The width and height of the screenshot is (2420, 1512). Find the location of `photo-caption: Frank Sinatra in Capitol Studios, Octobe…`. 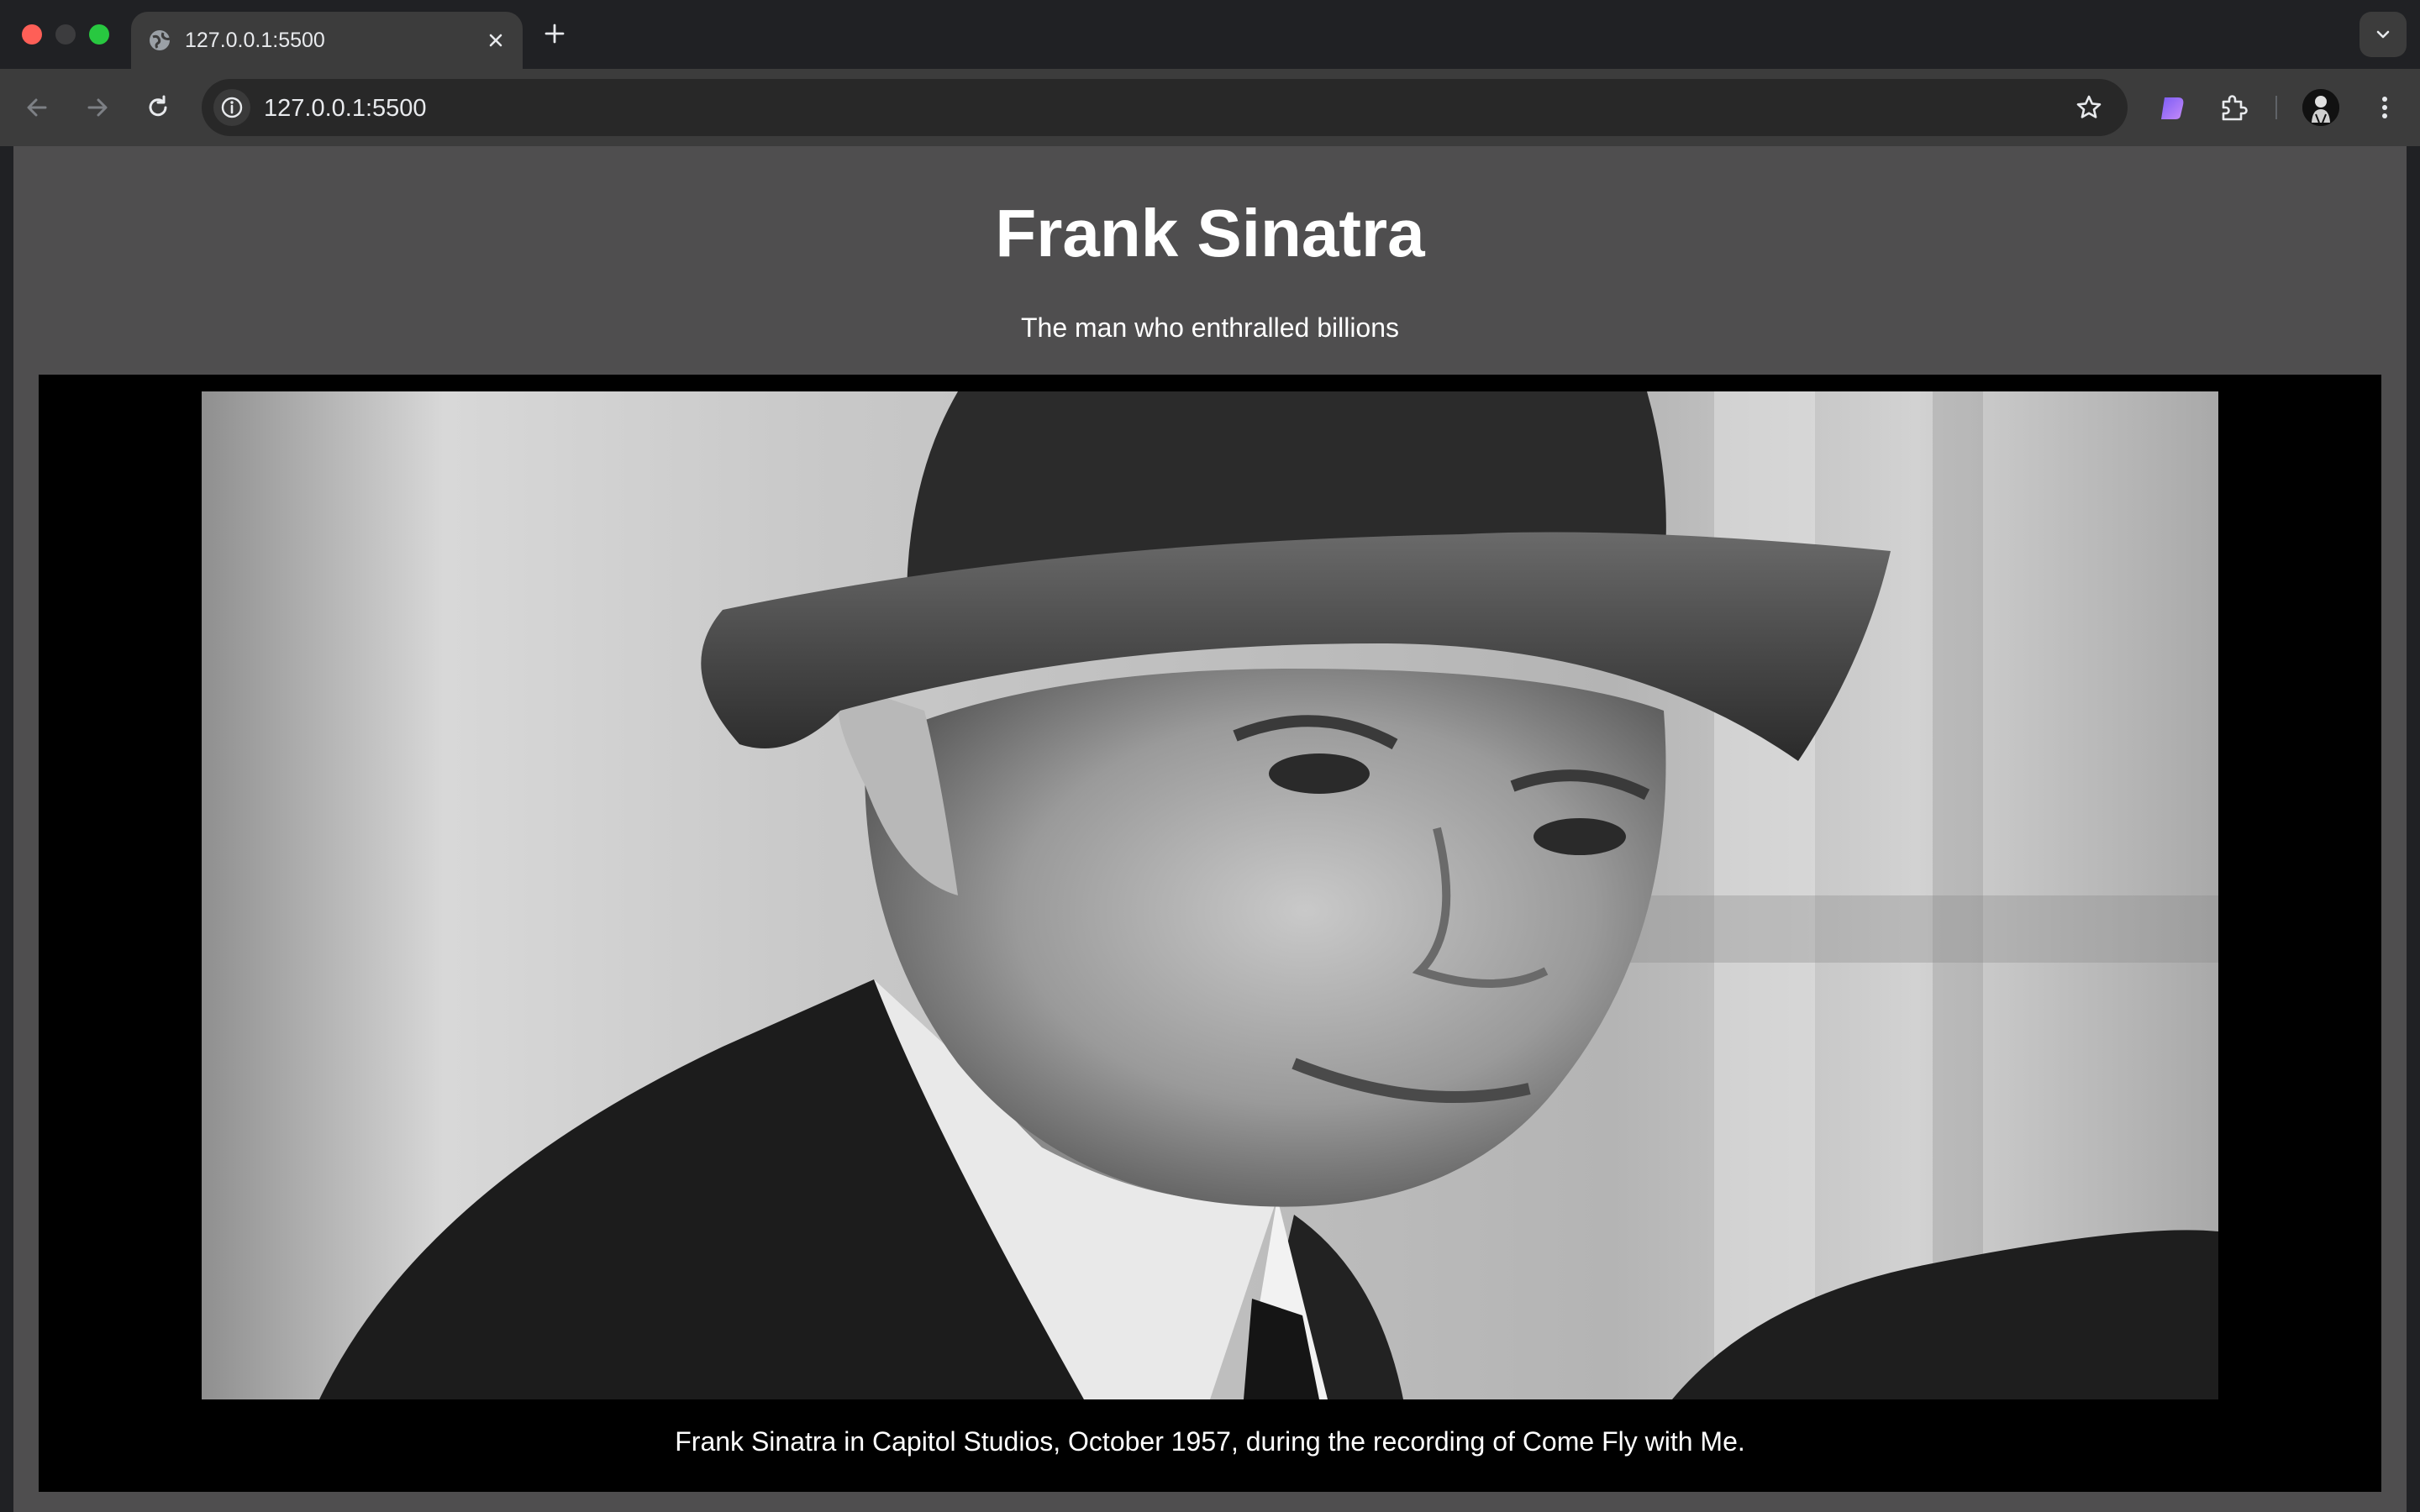

photo-caption: Frank Sinatra in Capitol Studios, Octobe… is located at coordinates (1210, 1441).